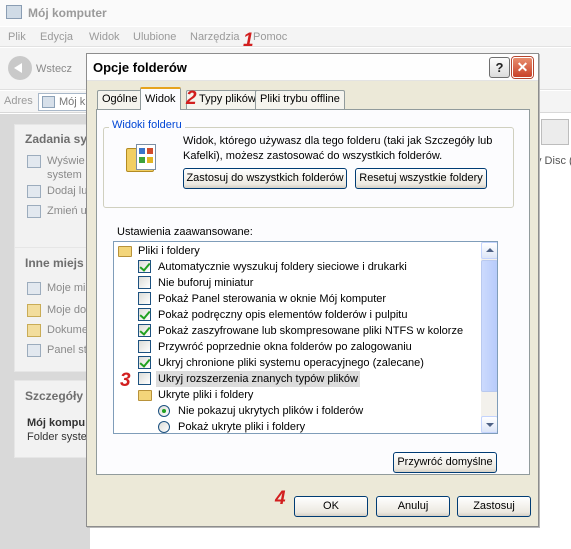 The height and width of the screenshot is (549, 571). I want to click on scroll-down-arrow-icon, so click(489, 424).